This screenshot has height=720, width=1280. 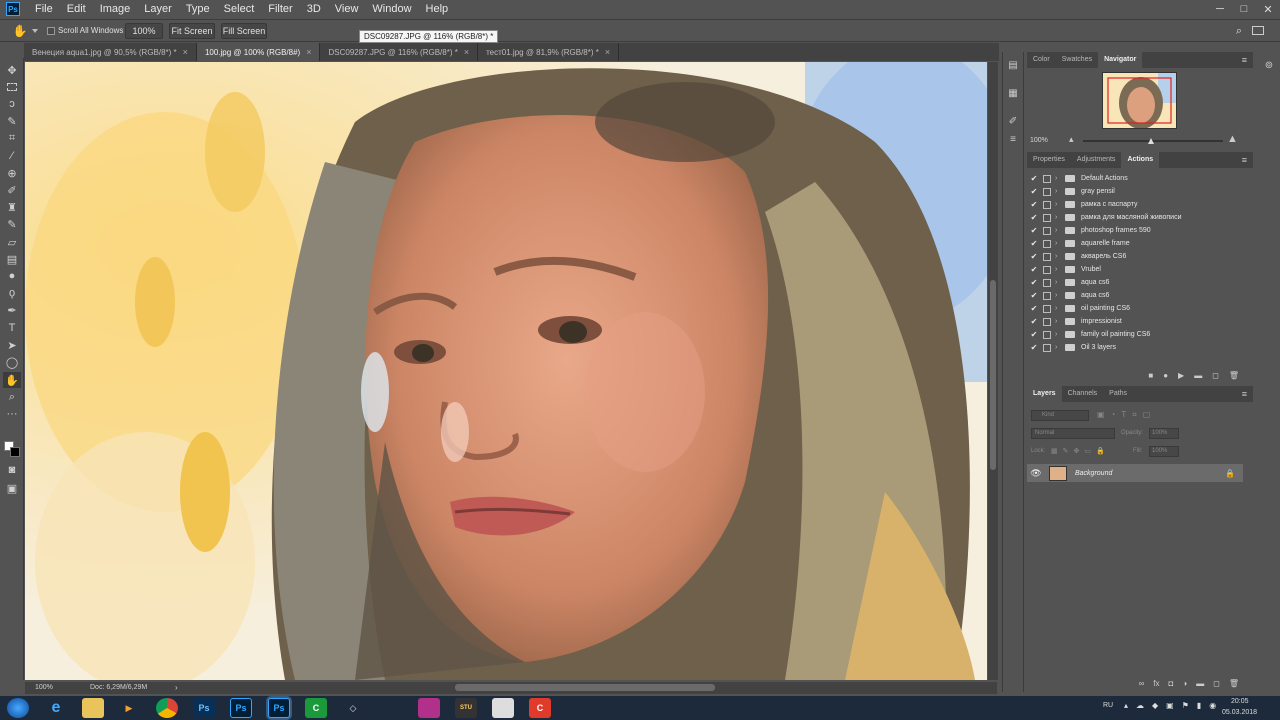 I want to click on action-set-row: ✔ › aqua cs6, so click(x=1140, y=282).